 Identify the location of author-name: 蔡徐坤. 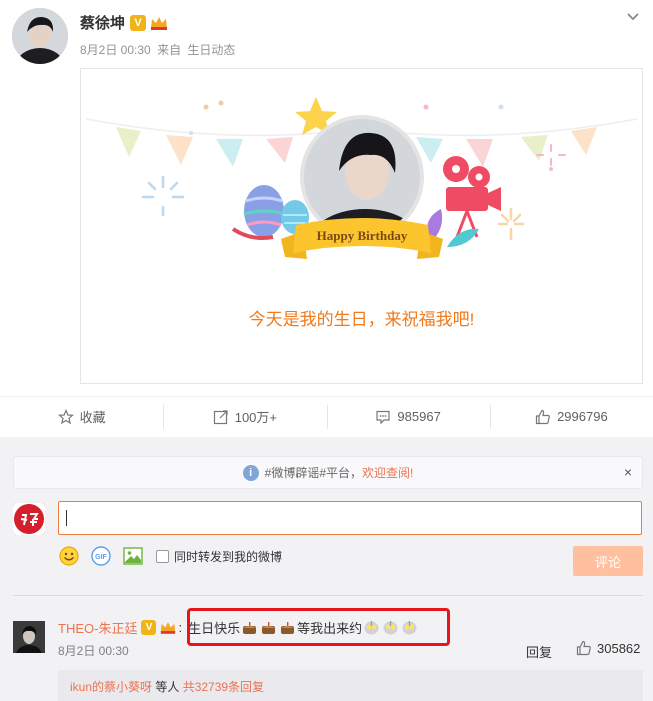
(102, 22).